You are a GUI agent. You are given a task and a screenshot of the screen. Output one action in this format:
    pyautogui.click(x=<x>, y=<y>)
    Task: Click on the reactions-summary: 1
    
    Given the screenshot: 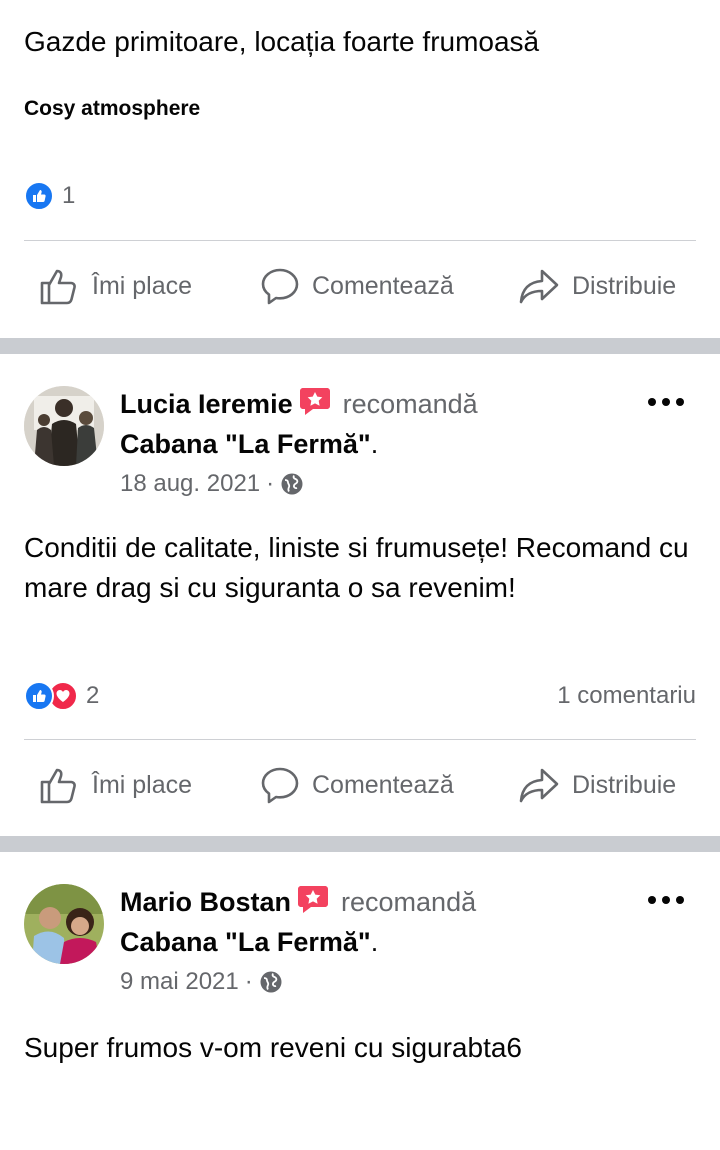 What is the action you would take?
    pyautogui.click(x=360, y=196)
    